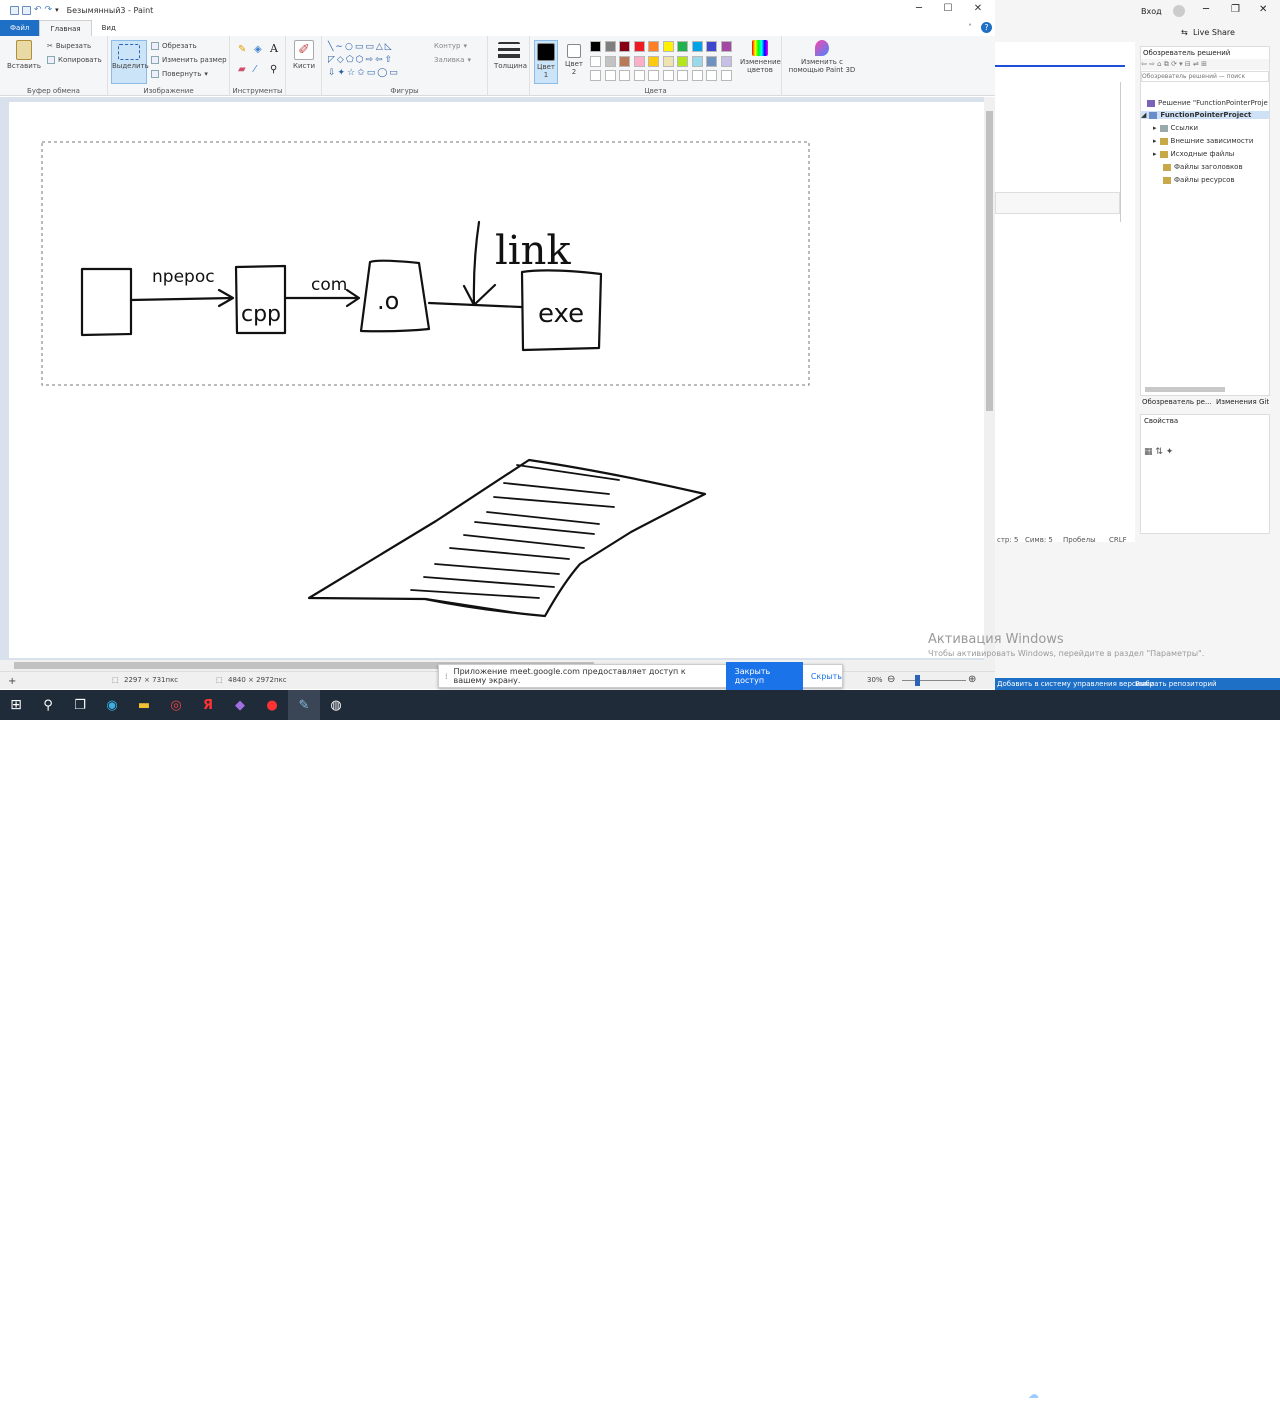 The height and width of the screenshot is (1406, 1280). Describe the element at coordinates (986, 27) in the screenshot. I see `help-icon: ?` at that location.